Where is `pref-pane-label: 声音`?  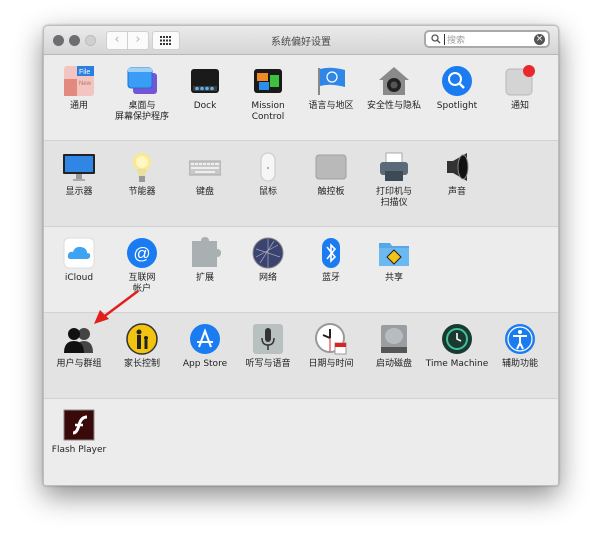
pref-pane-label: 声音 is located at coordinates (456, 192).